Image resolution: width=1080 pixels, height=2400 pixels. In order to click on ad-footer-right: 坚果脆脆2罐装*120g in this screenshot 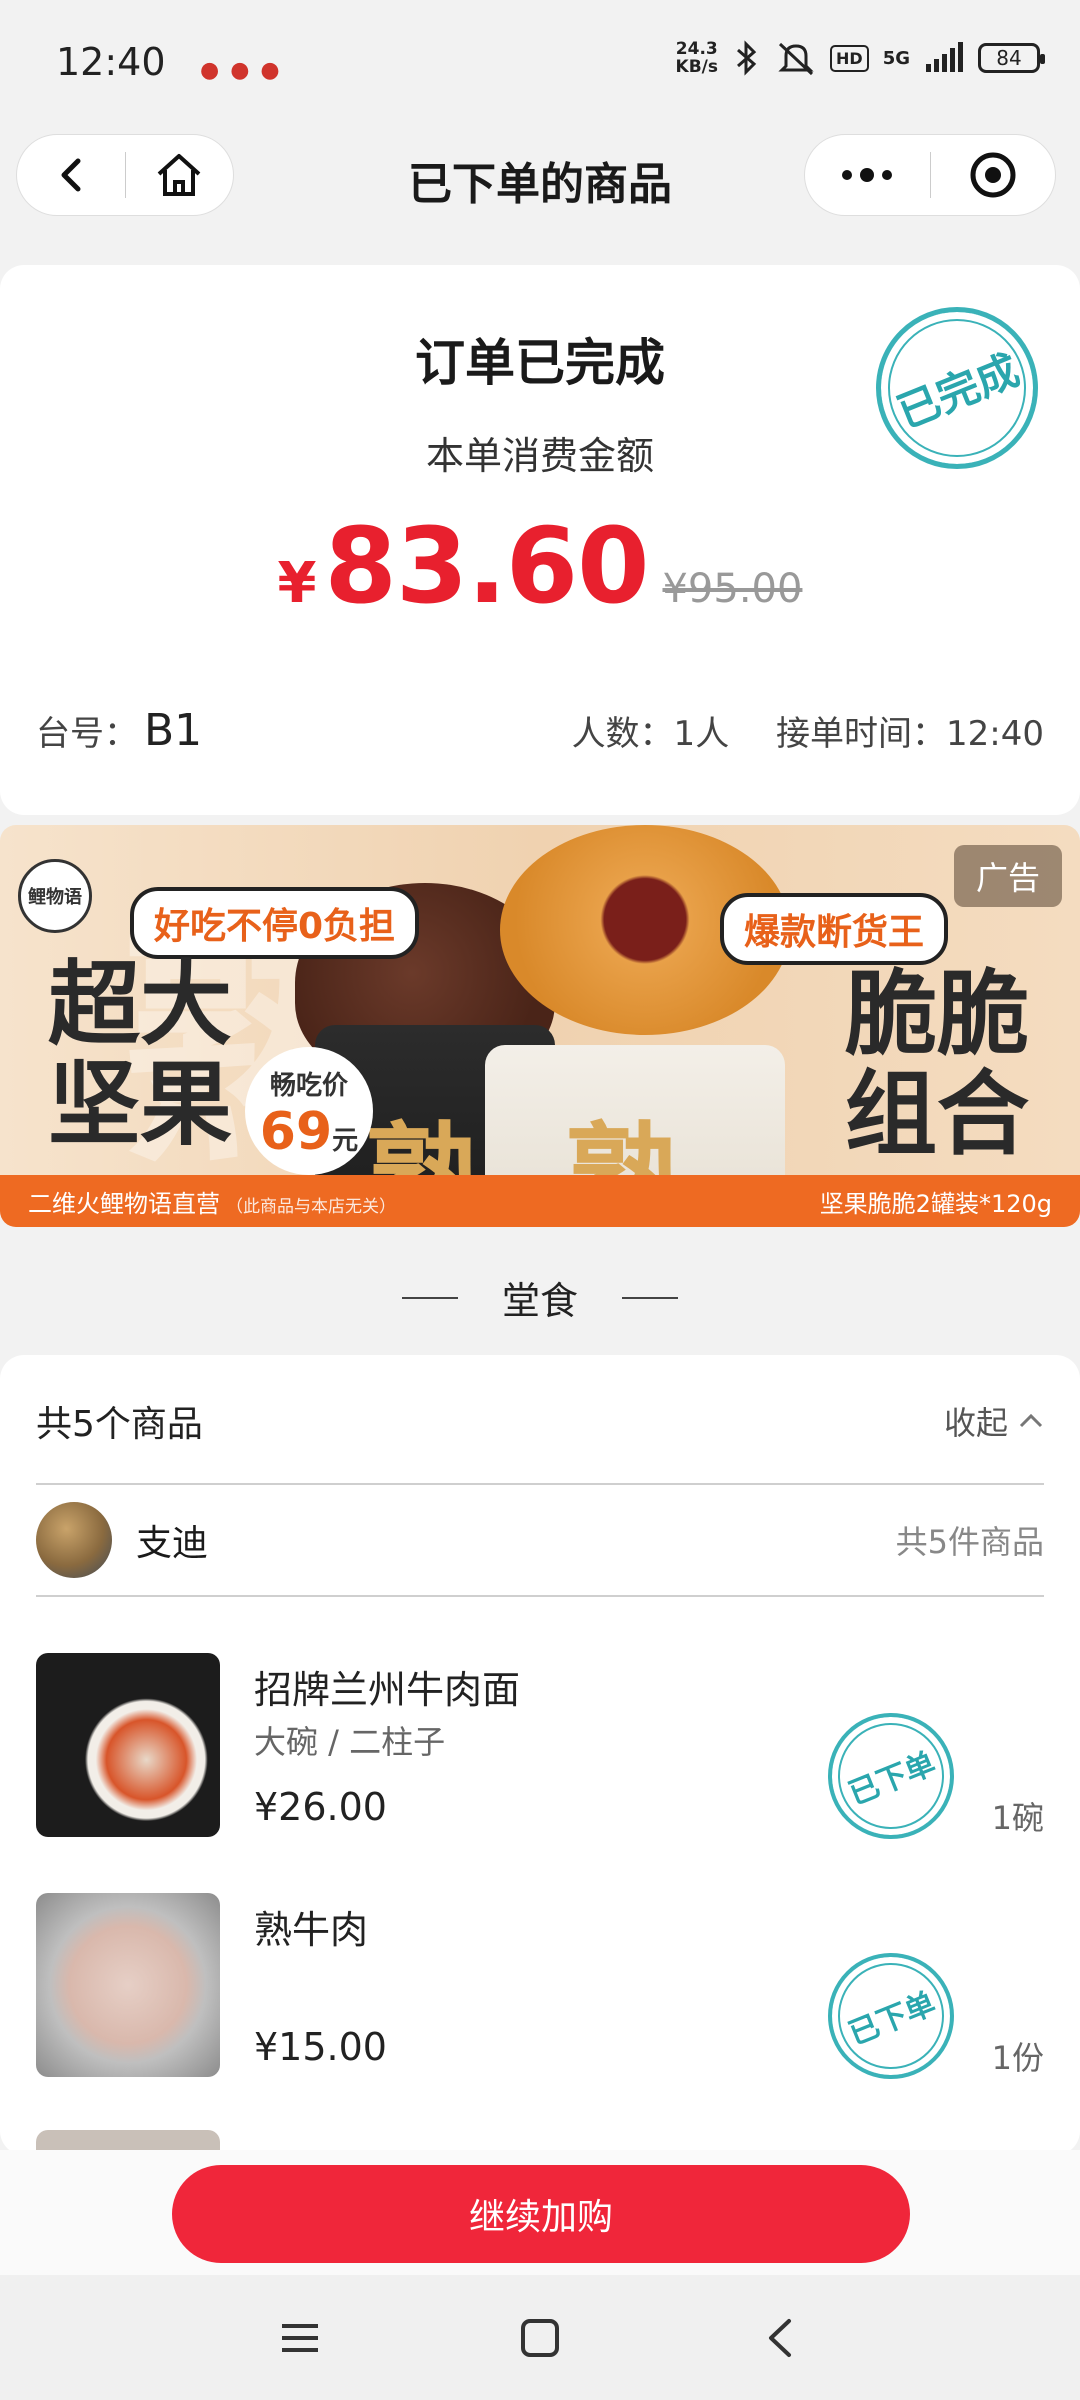, I will do `click(935, 1203)`.